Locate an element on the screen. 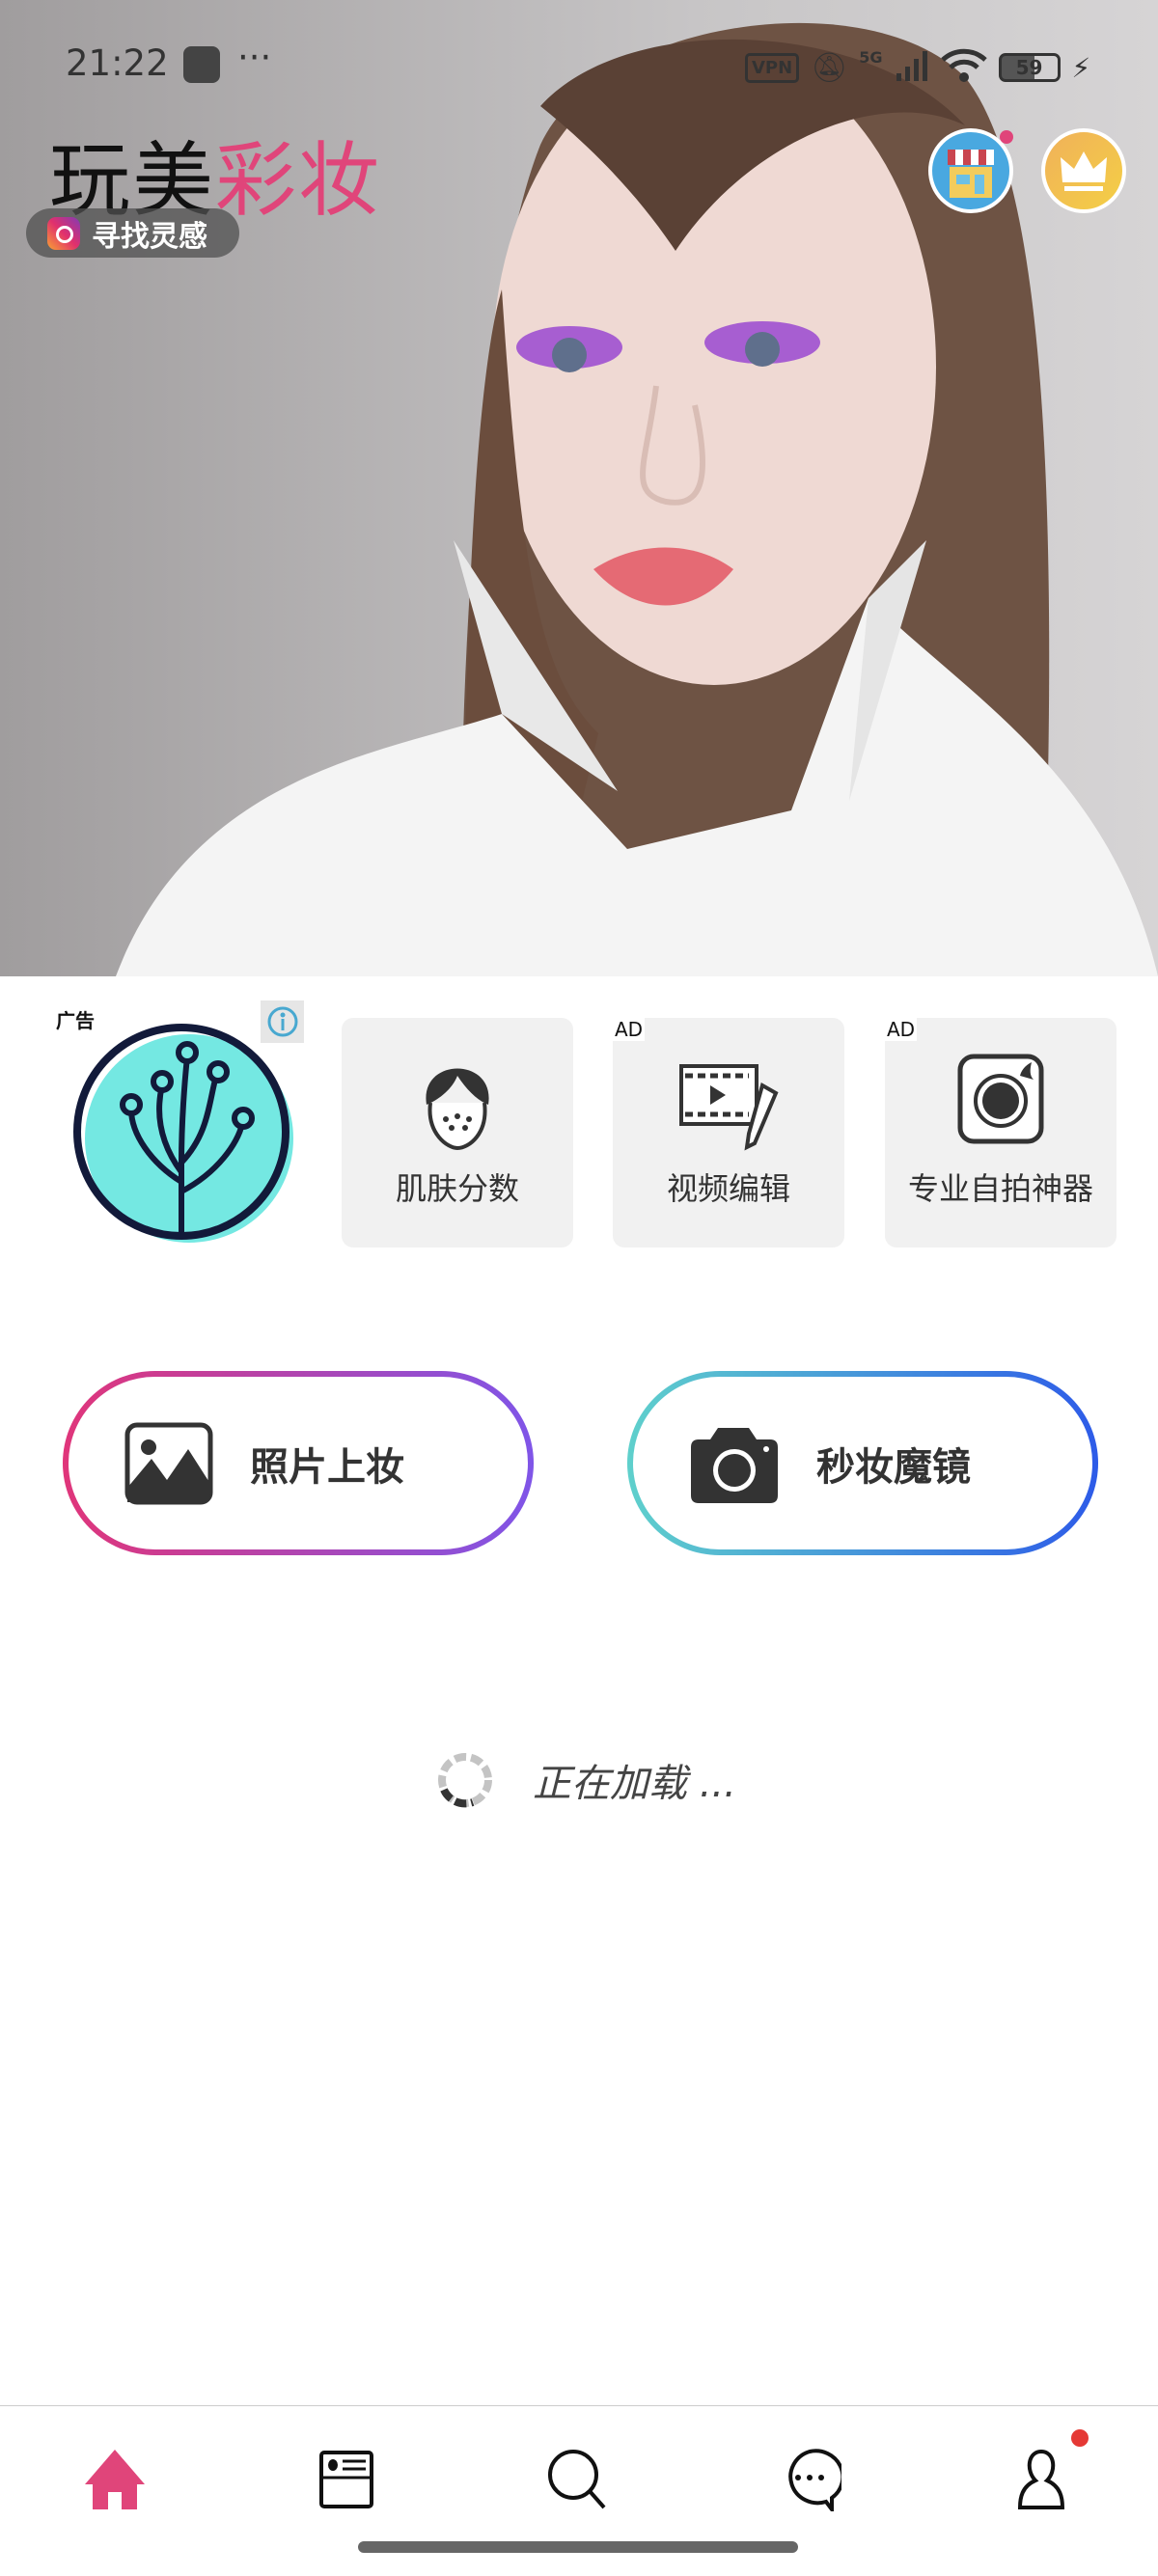 The height and width of the screenshot is (2576, 1158). wifi-icon is located at coordinates (963, 67).